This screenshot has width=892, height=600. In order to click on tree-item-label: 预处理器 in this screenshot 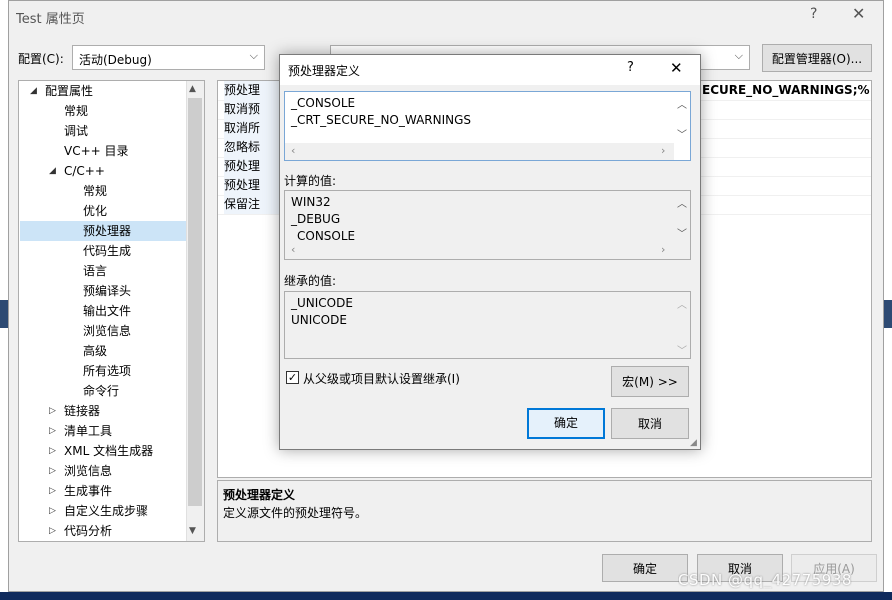, I will do `click(107, 231)`.